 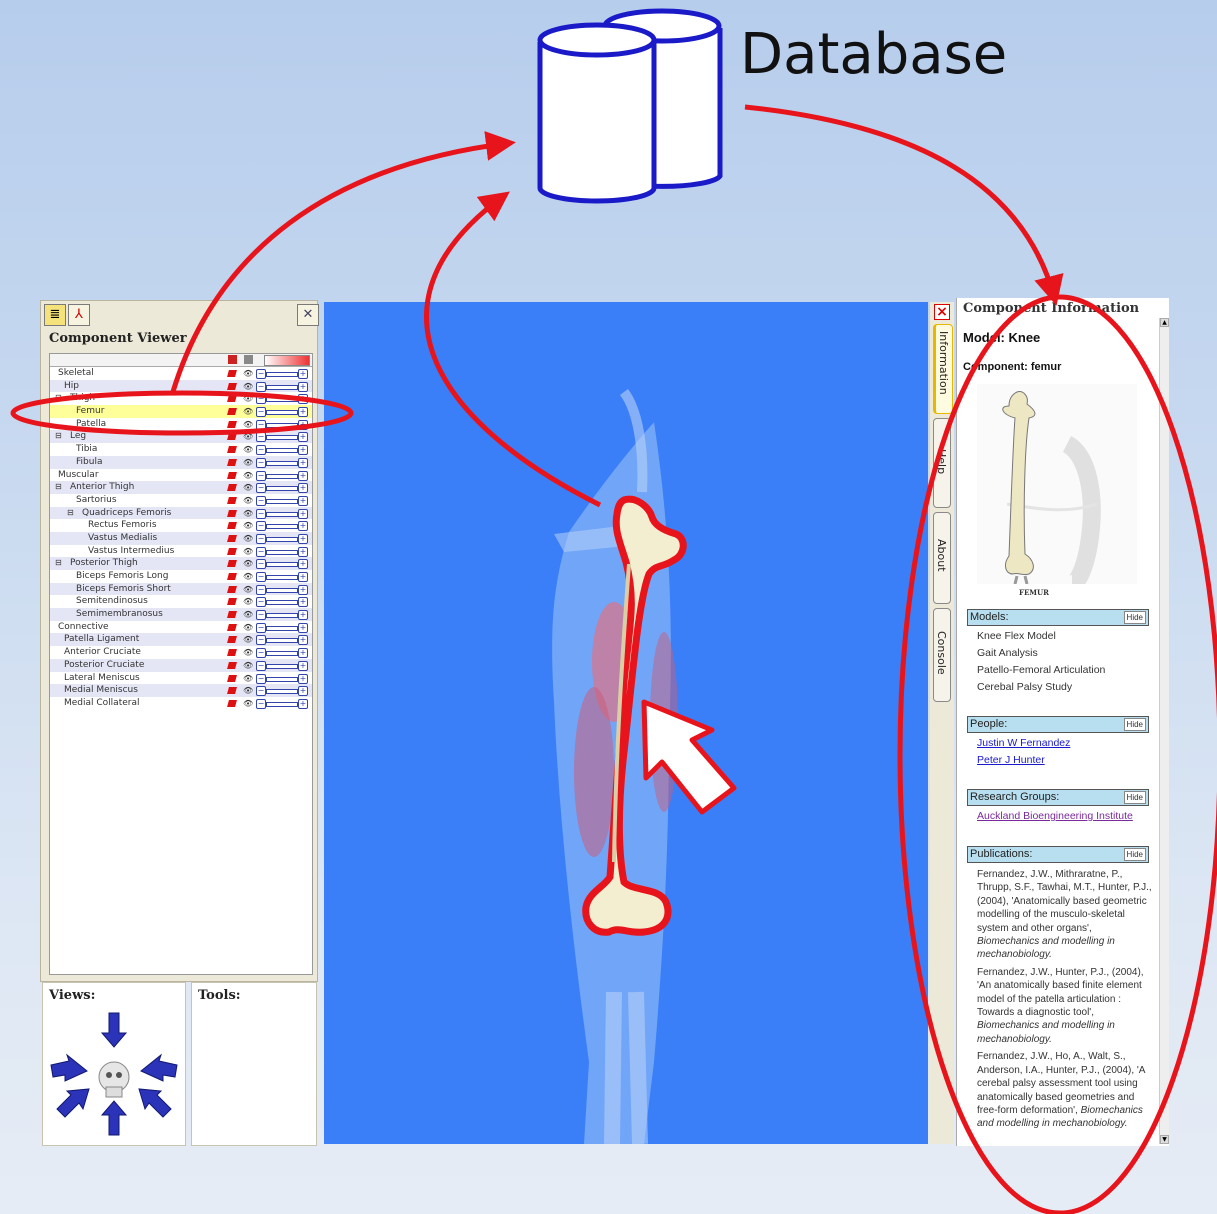 What do you see at coordinates (1134, 617) in the screenshot?
I see `models-hide-button: Hide` at bounding box center [1134, 617].